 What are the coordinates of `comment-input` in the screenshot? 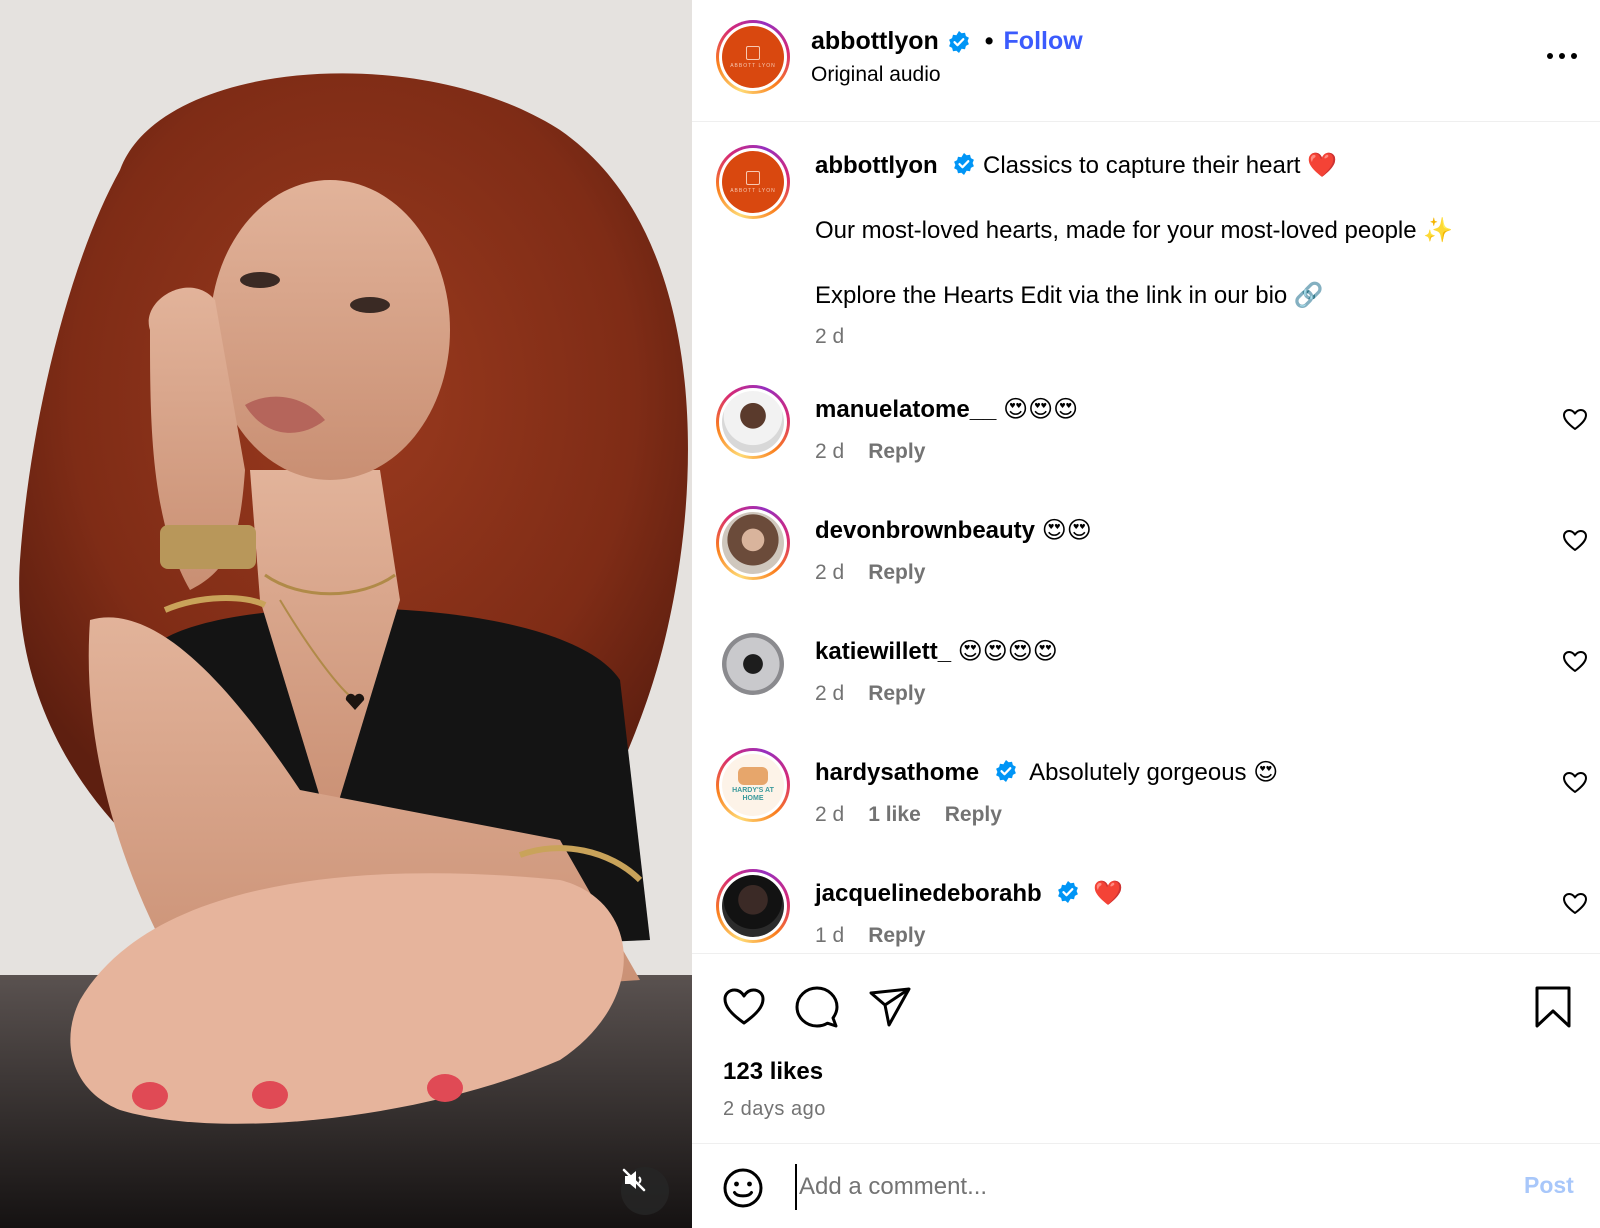 It's located at (1135, 1187).